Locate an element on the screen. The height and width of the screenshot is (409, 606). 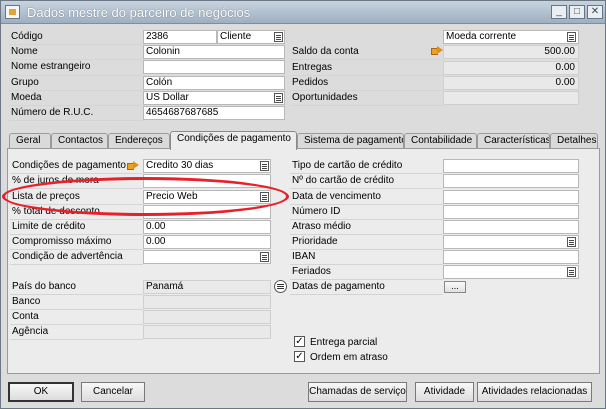
dunning-label: Condição de advertência is located at coordinates (67, 256).